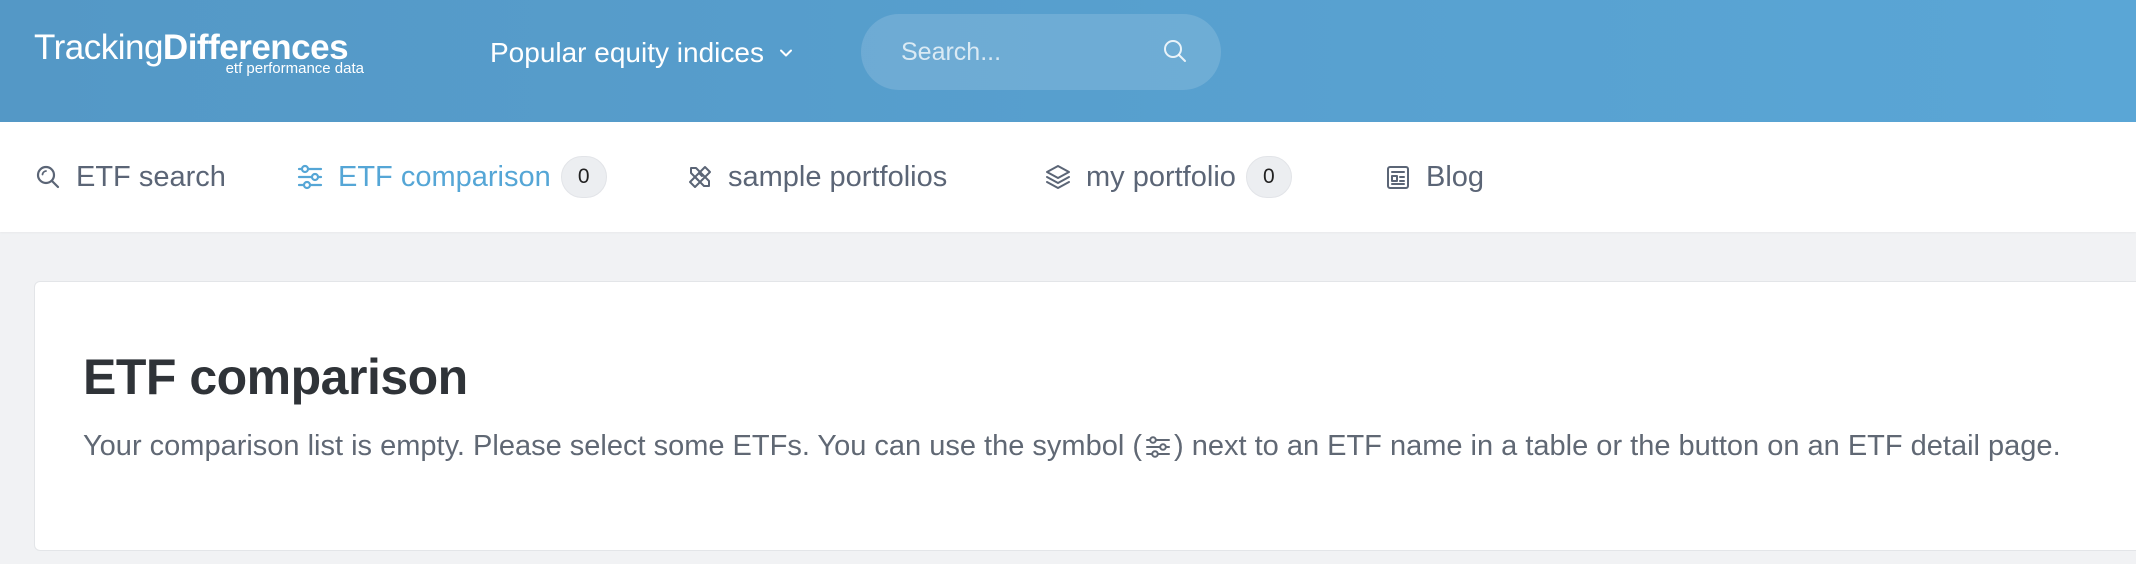 This screenshot has width=2136, height=564. Describe the element at coordinates (700, 177) in the screenshot. I see `ruler-pencil-icon` at that location.